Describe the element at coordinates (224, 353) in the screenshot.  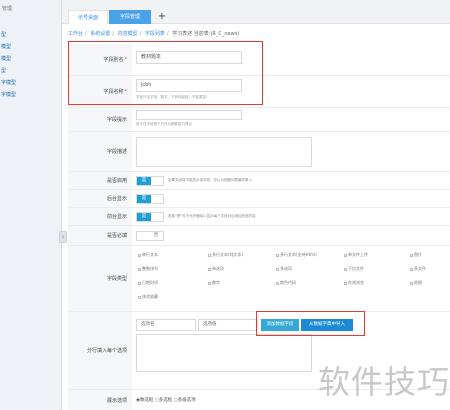
I see `options-textarea` at that location.